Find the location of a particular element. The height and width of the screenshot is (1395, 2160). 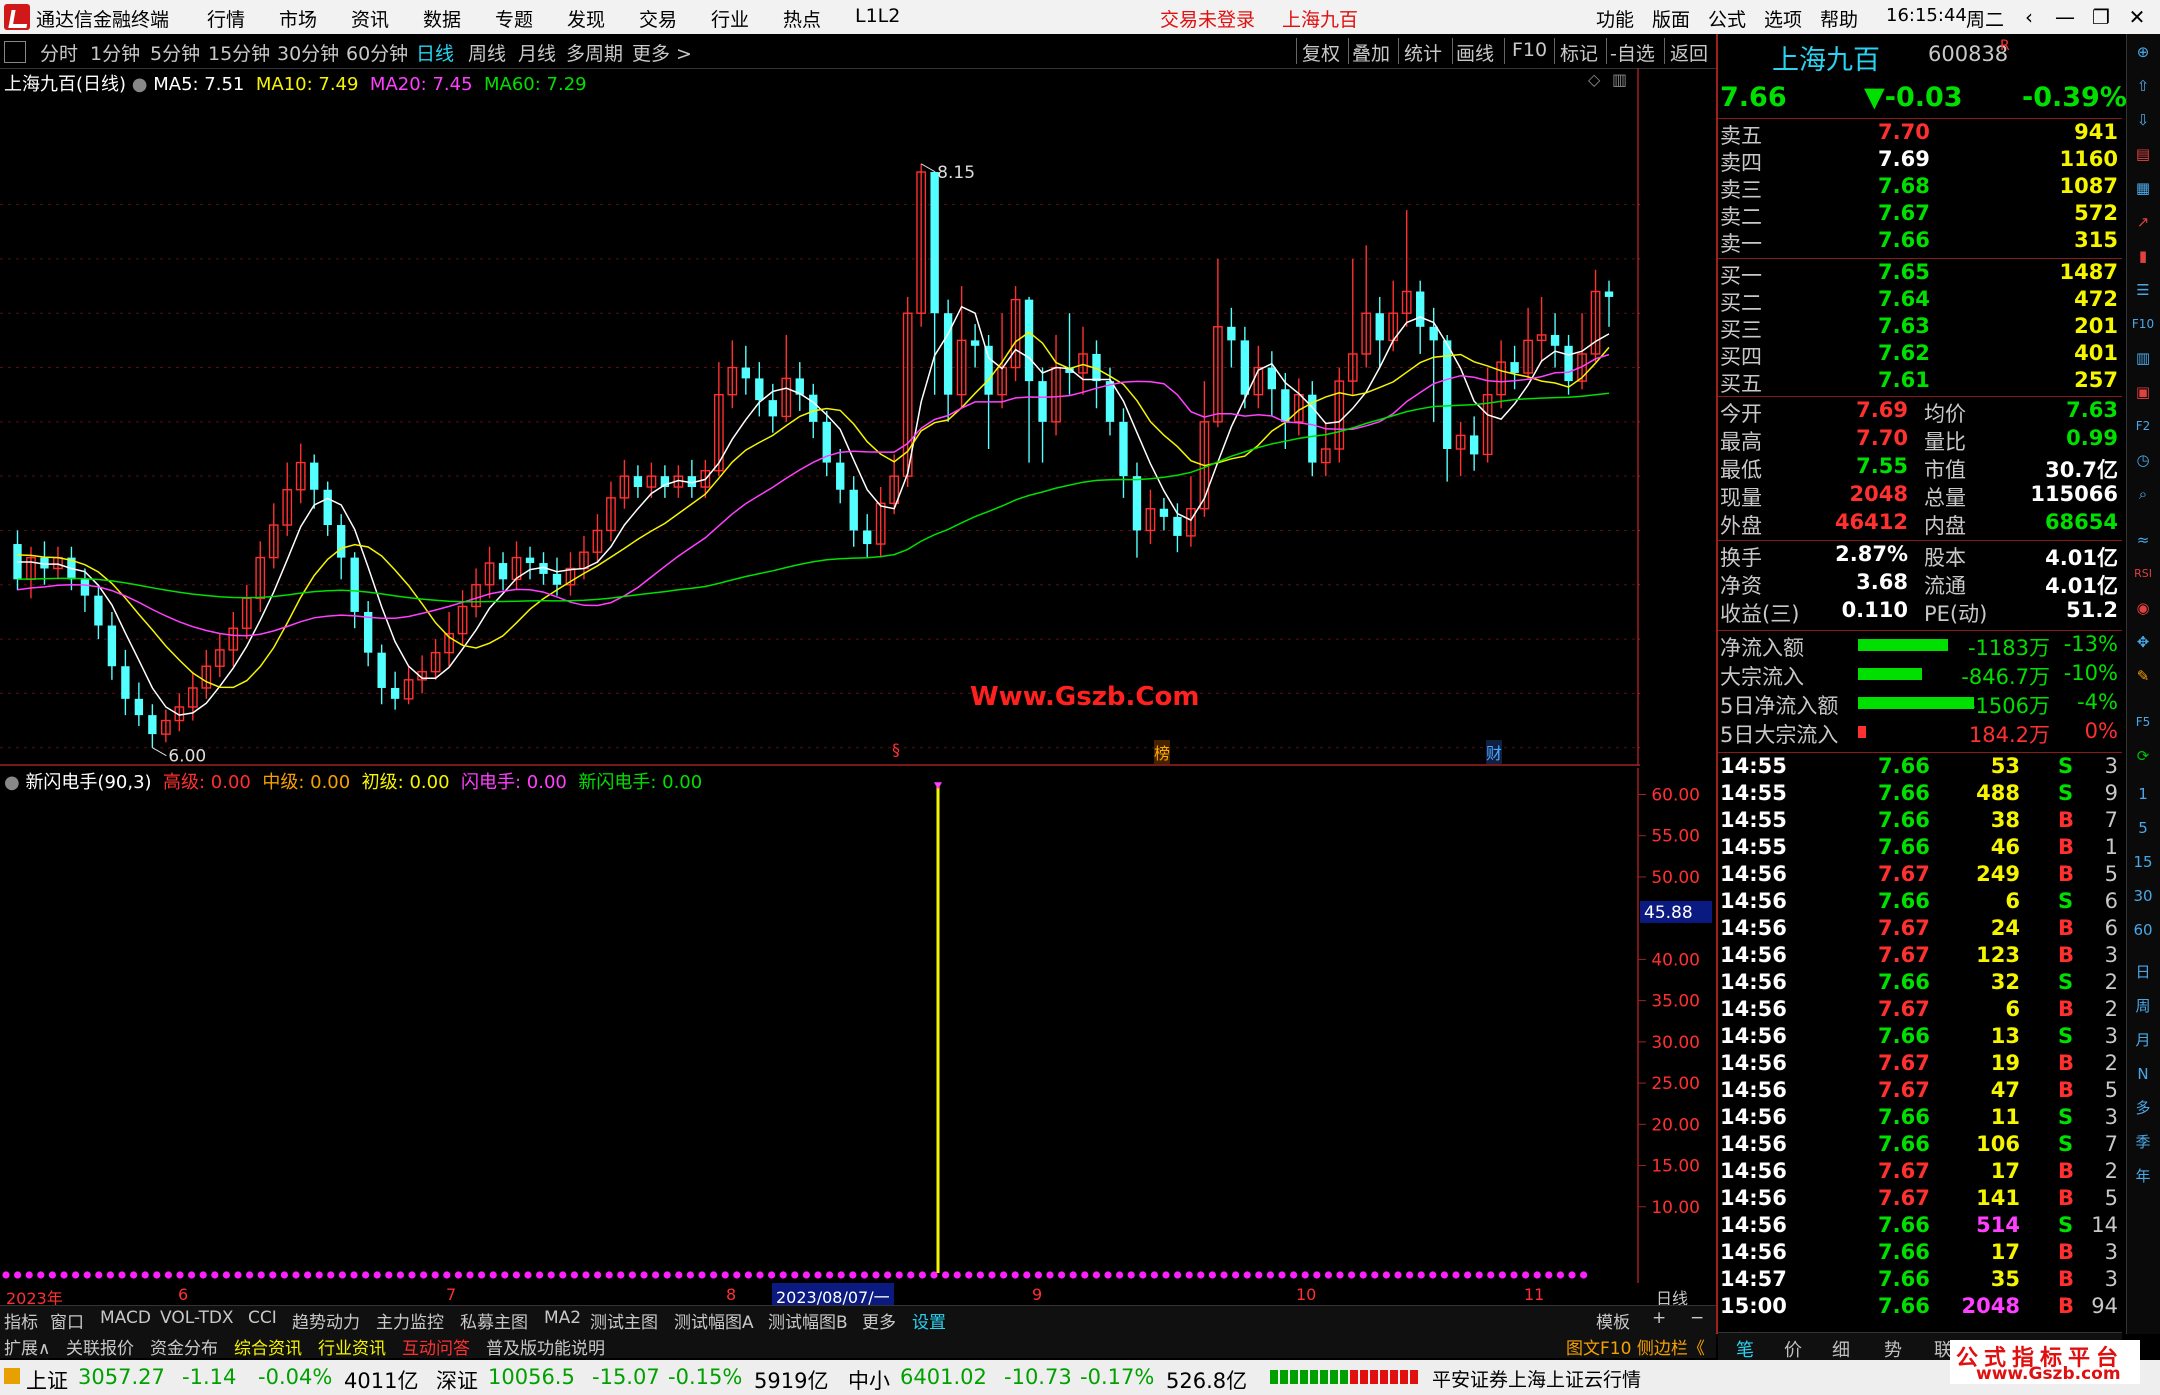

list-icon: ☰ is located at coordinates (2143, 290).